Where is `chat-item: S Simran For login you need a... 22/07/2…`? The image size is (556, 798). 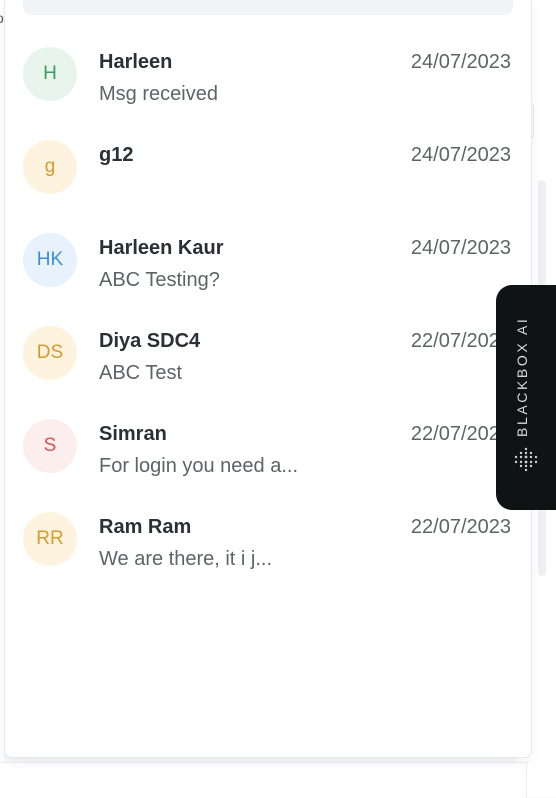 chat-item: S Simran For login you need a... 22/07/2… is located at coordinates (268, 449).